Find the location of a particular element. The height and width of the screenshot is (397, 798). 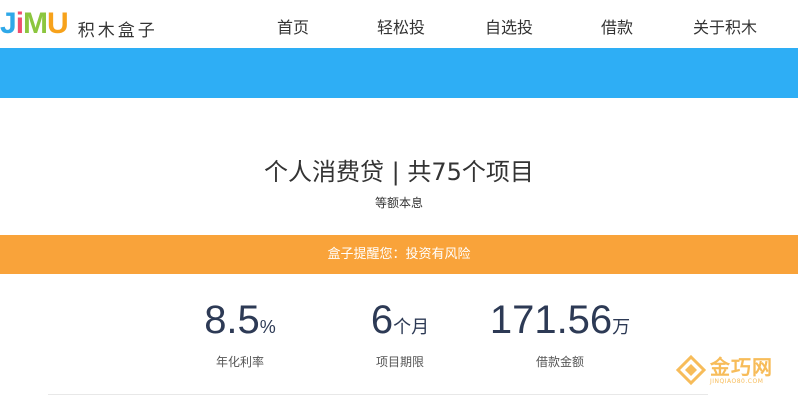

watermark-text: 金巧网 JINQIAO80.COM is located at coordinates (741, 370).